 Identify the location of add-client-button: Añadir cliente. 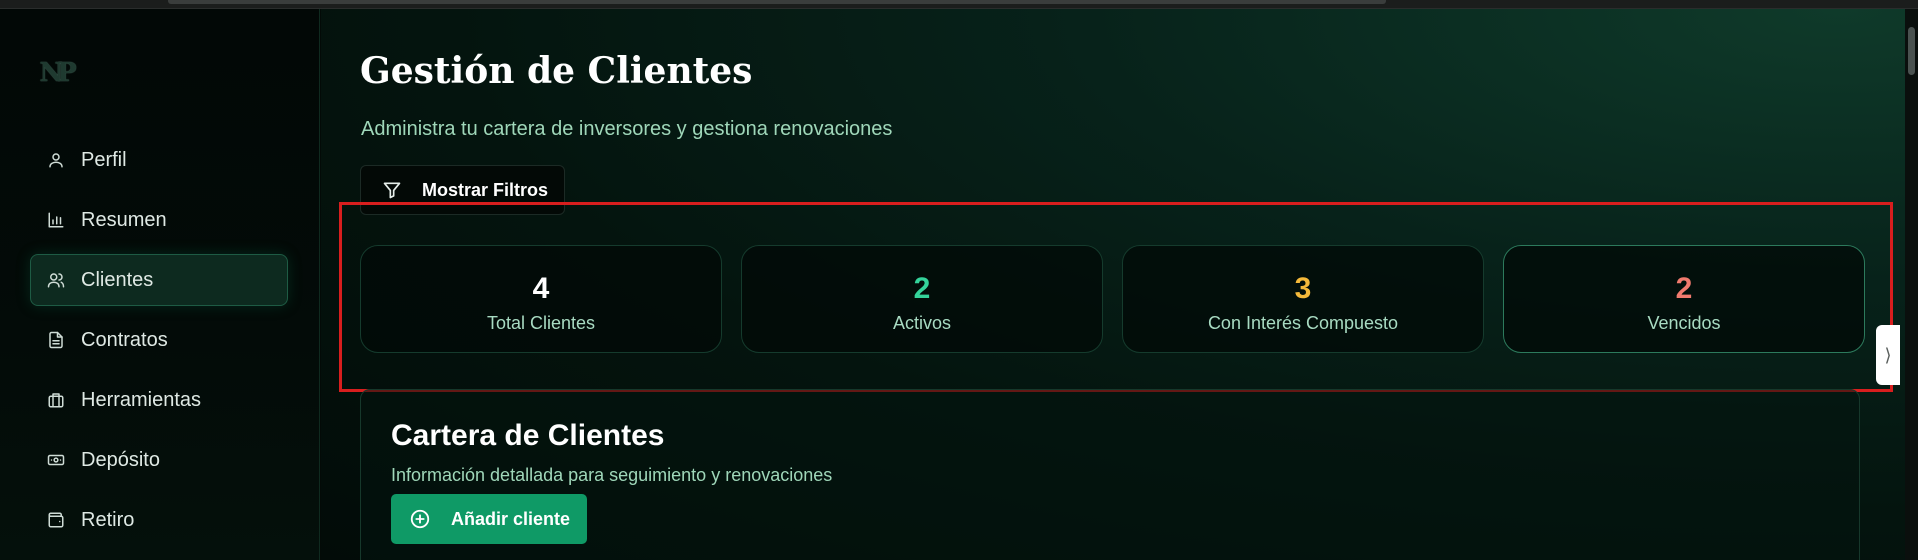
(489, 519).